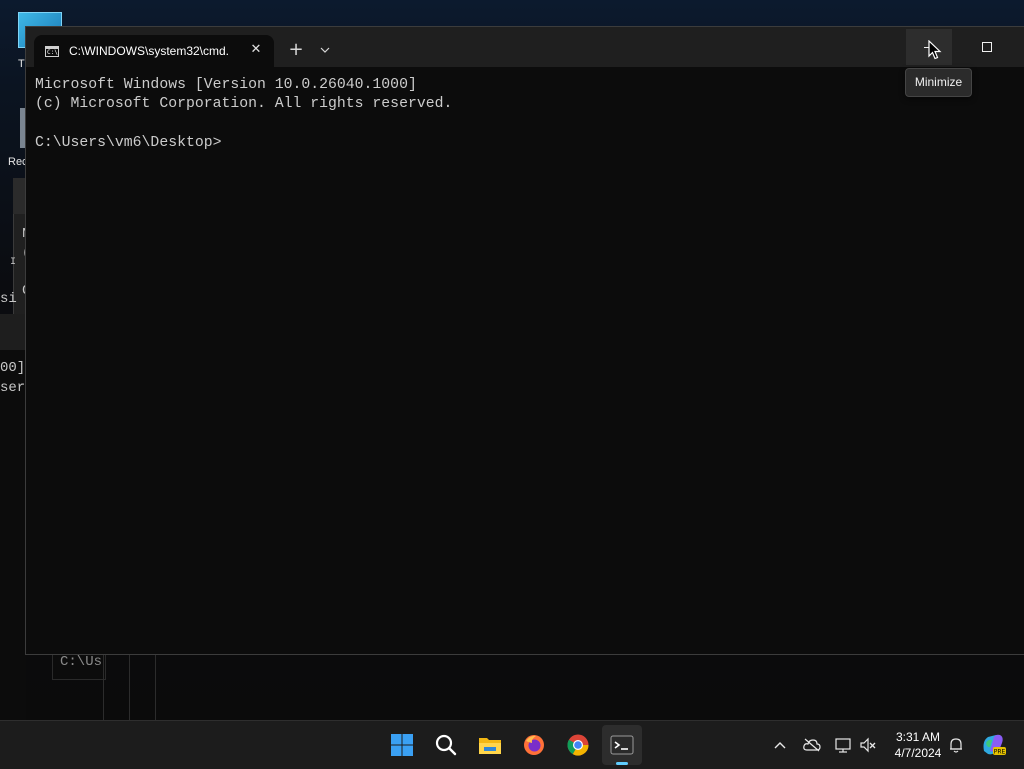  I want to click on network-button, so click(844, 745).